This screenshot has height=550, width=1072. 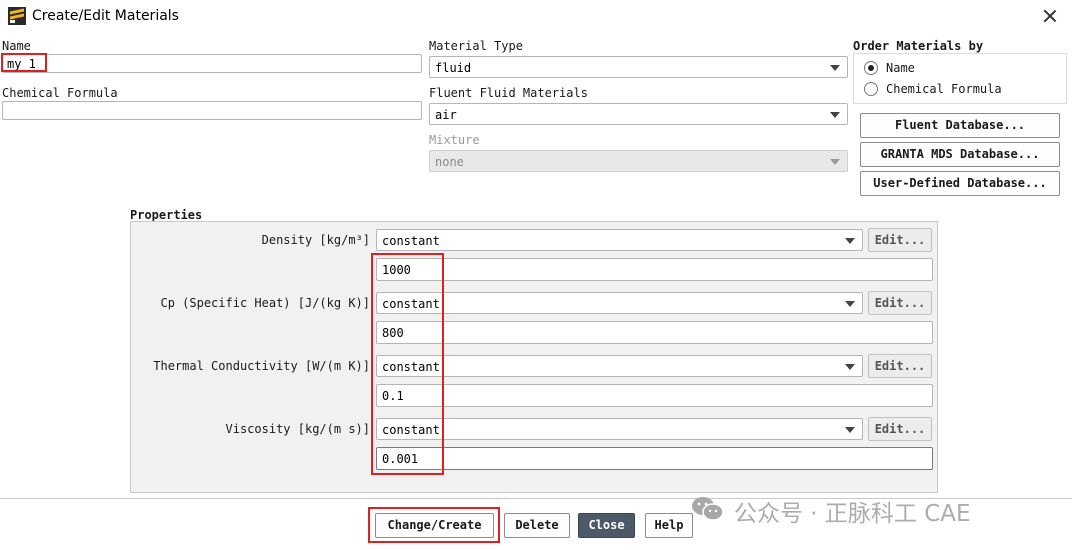 What do you see at coordinates (619, 429) in the screenshot?
I see `viscosity-method-dropdown: constant` at bounding box center [619, 429].